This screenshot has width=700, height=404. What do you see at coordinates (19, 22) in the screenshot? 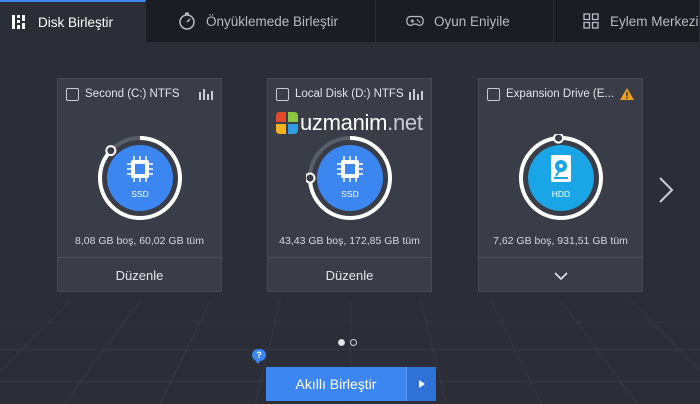
I see `disk-defrag-icon` at bounding box center [19, 22].